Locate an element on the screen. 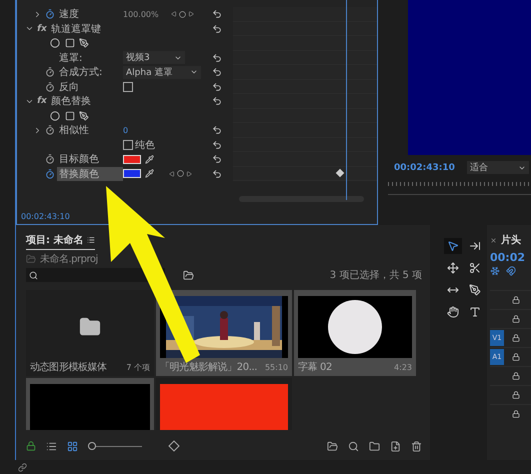  zoom-dropdown: 适合 is located at coordinates (497, 167).